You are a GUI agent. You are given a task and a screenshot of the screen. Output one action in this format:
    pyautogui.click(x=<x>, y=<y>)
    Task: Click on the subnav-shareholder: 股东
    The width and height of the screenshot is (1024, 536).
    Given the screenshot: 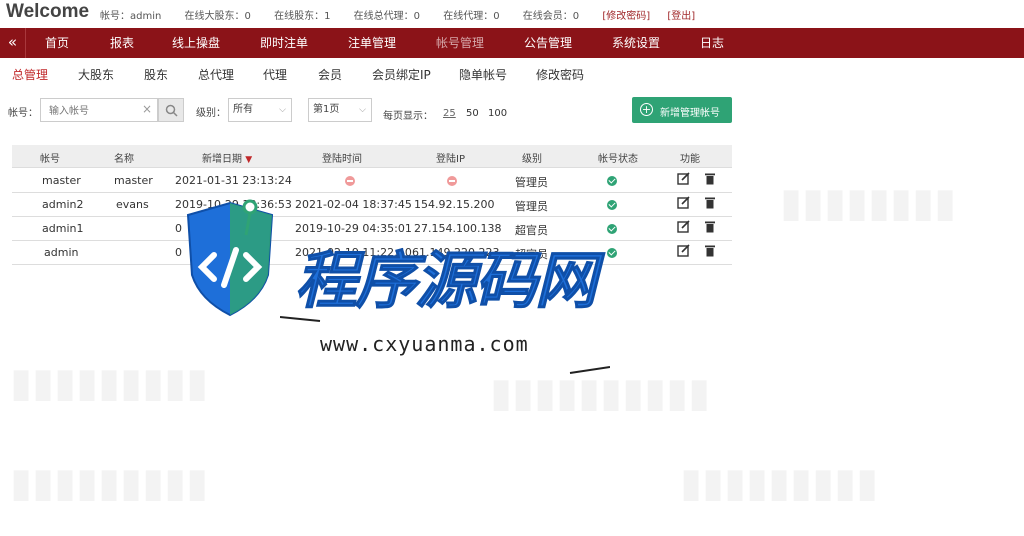 What is the action you would take?
    pyautogui.click(x=156, y=74)
    